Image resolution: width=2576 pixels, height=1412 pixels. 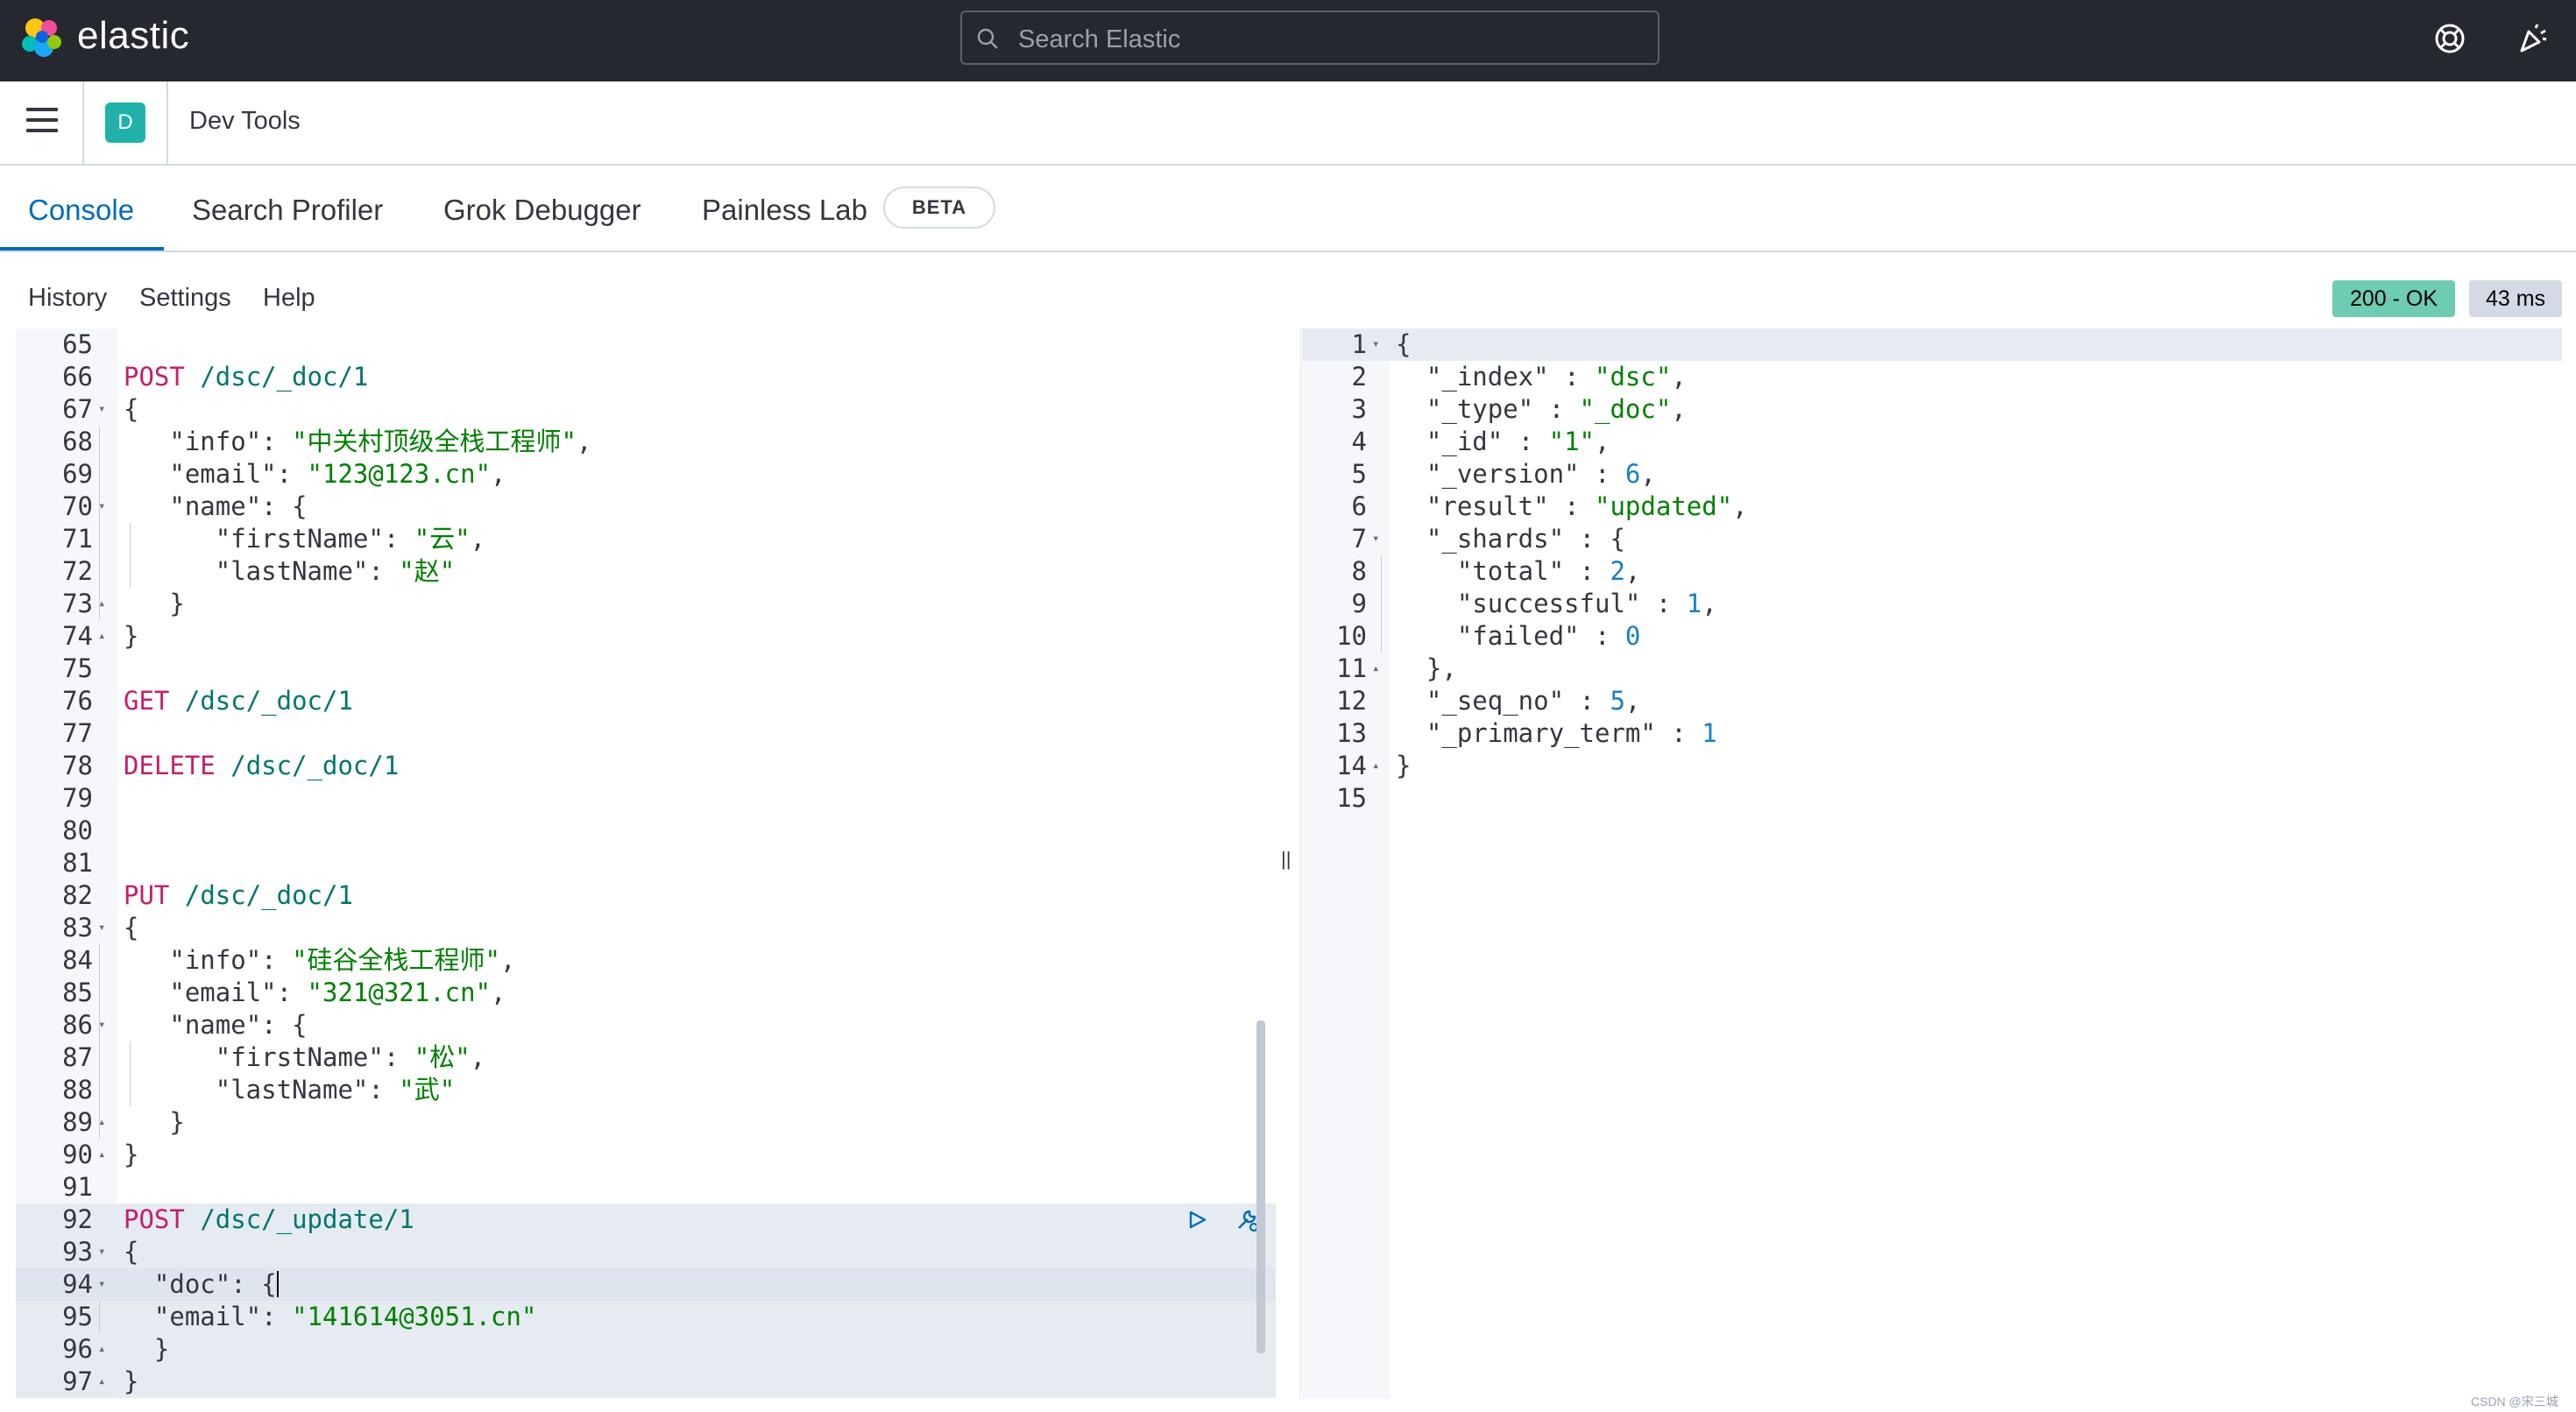 What do you see at coordinates (299, 1057) in the screenshot?
I see `code-token: "firstName"` at bounding box center [299, 1057].